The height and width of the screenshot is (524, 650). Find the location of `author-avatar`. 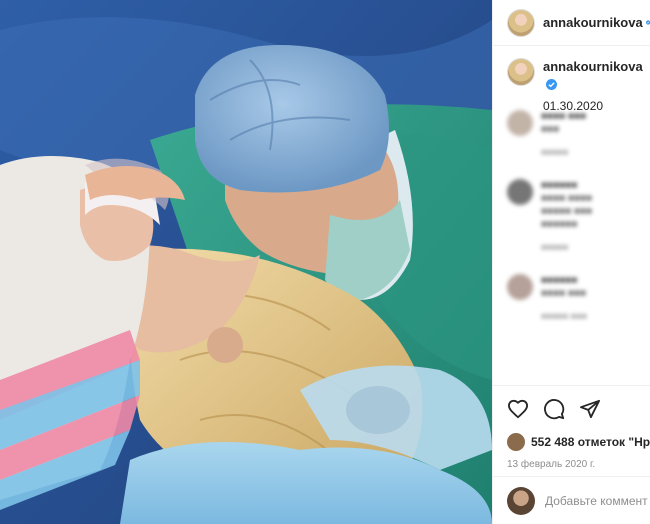

author-avatar is located at coordinates (521, 22).